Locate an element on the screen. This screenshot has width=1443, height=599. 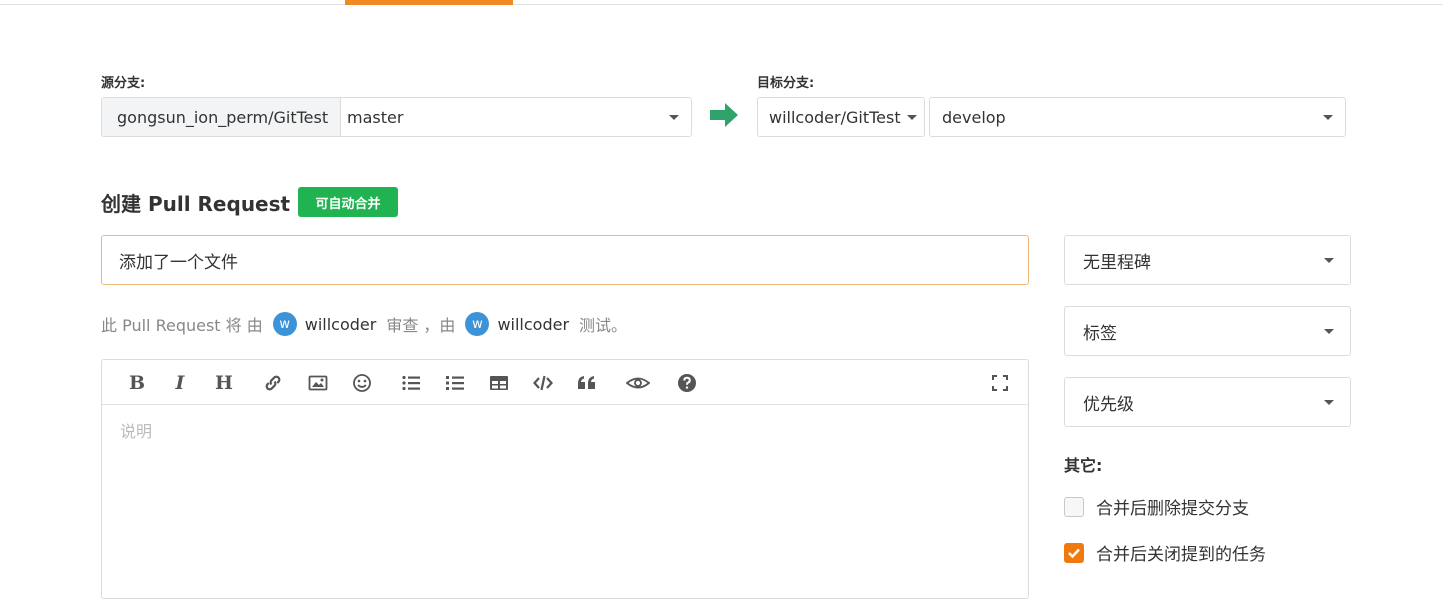
review-prefix: 此 Pull Request 将 由 is located at coordinates (182, 325).